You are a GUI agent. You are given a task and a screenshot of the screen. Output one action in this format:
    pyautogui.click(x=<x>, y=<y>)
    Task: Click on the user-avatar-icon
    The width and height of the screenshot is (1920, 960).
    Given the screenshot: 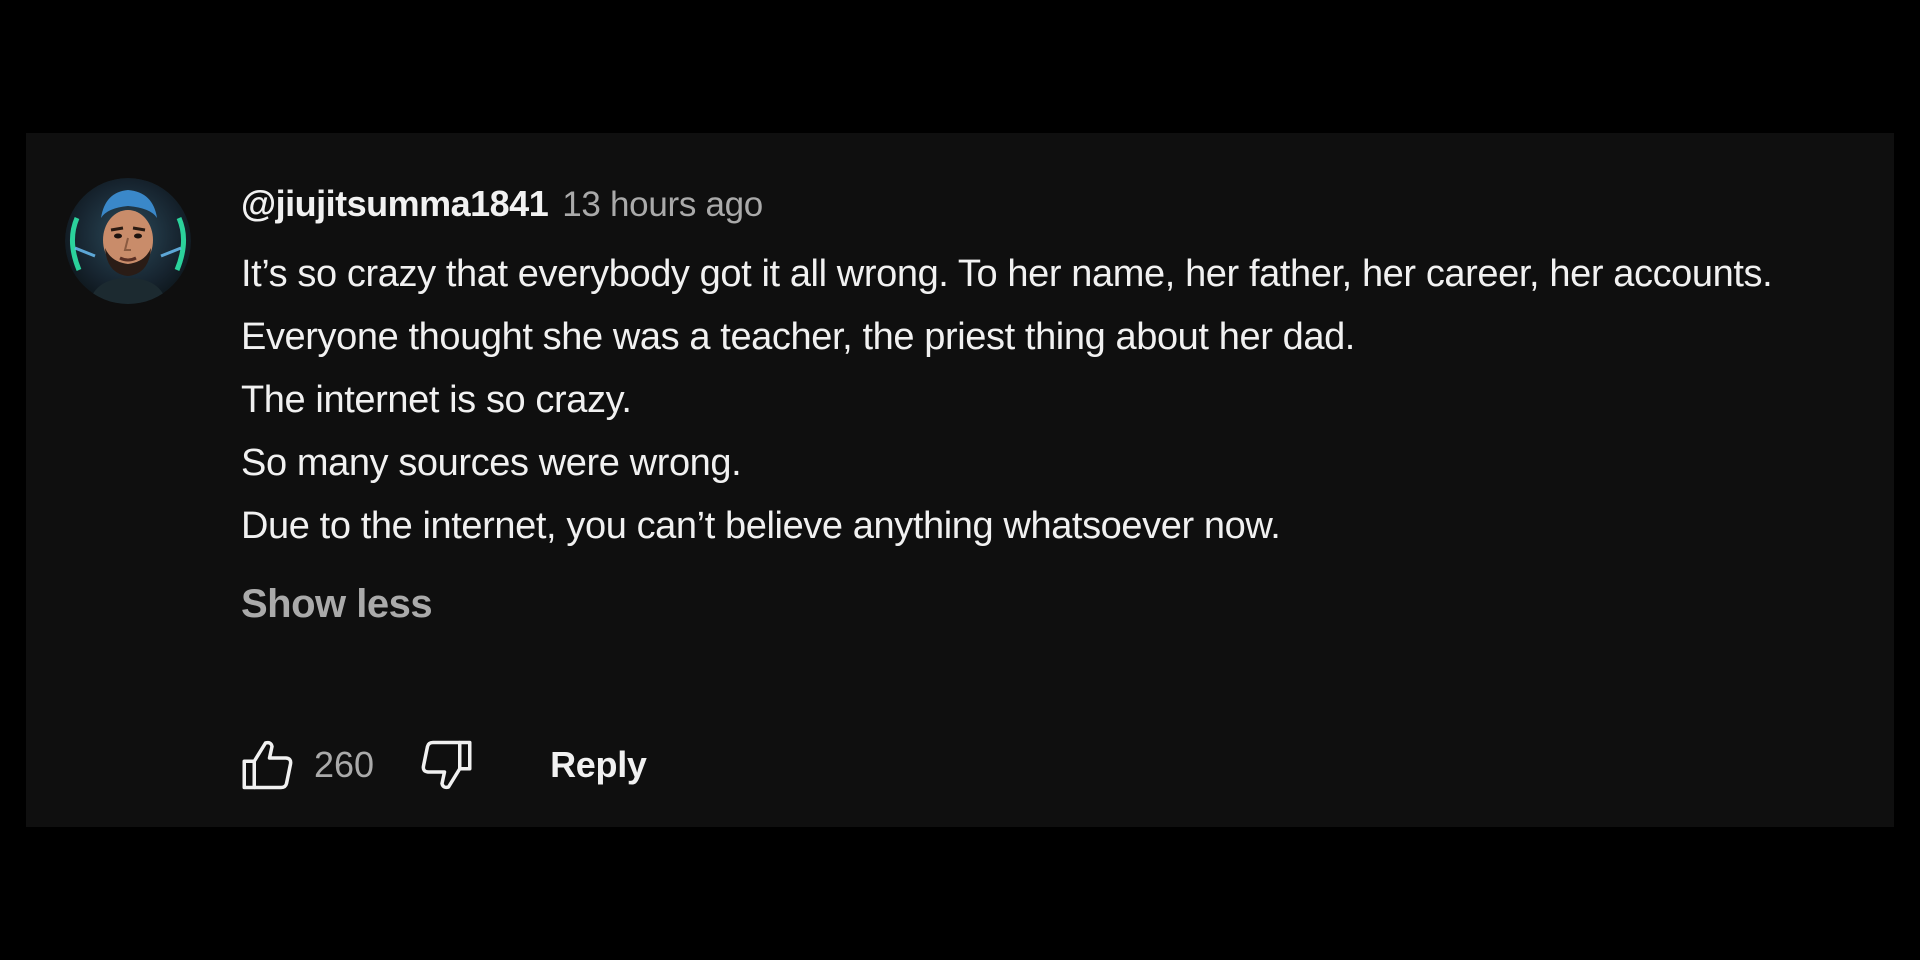 What is the action you would take?
    pyautogui.click(x=128, y=241)
    